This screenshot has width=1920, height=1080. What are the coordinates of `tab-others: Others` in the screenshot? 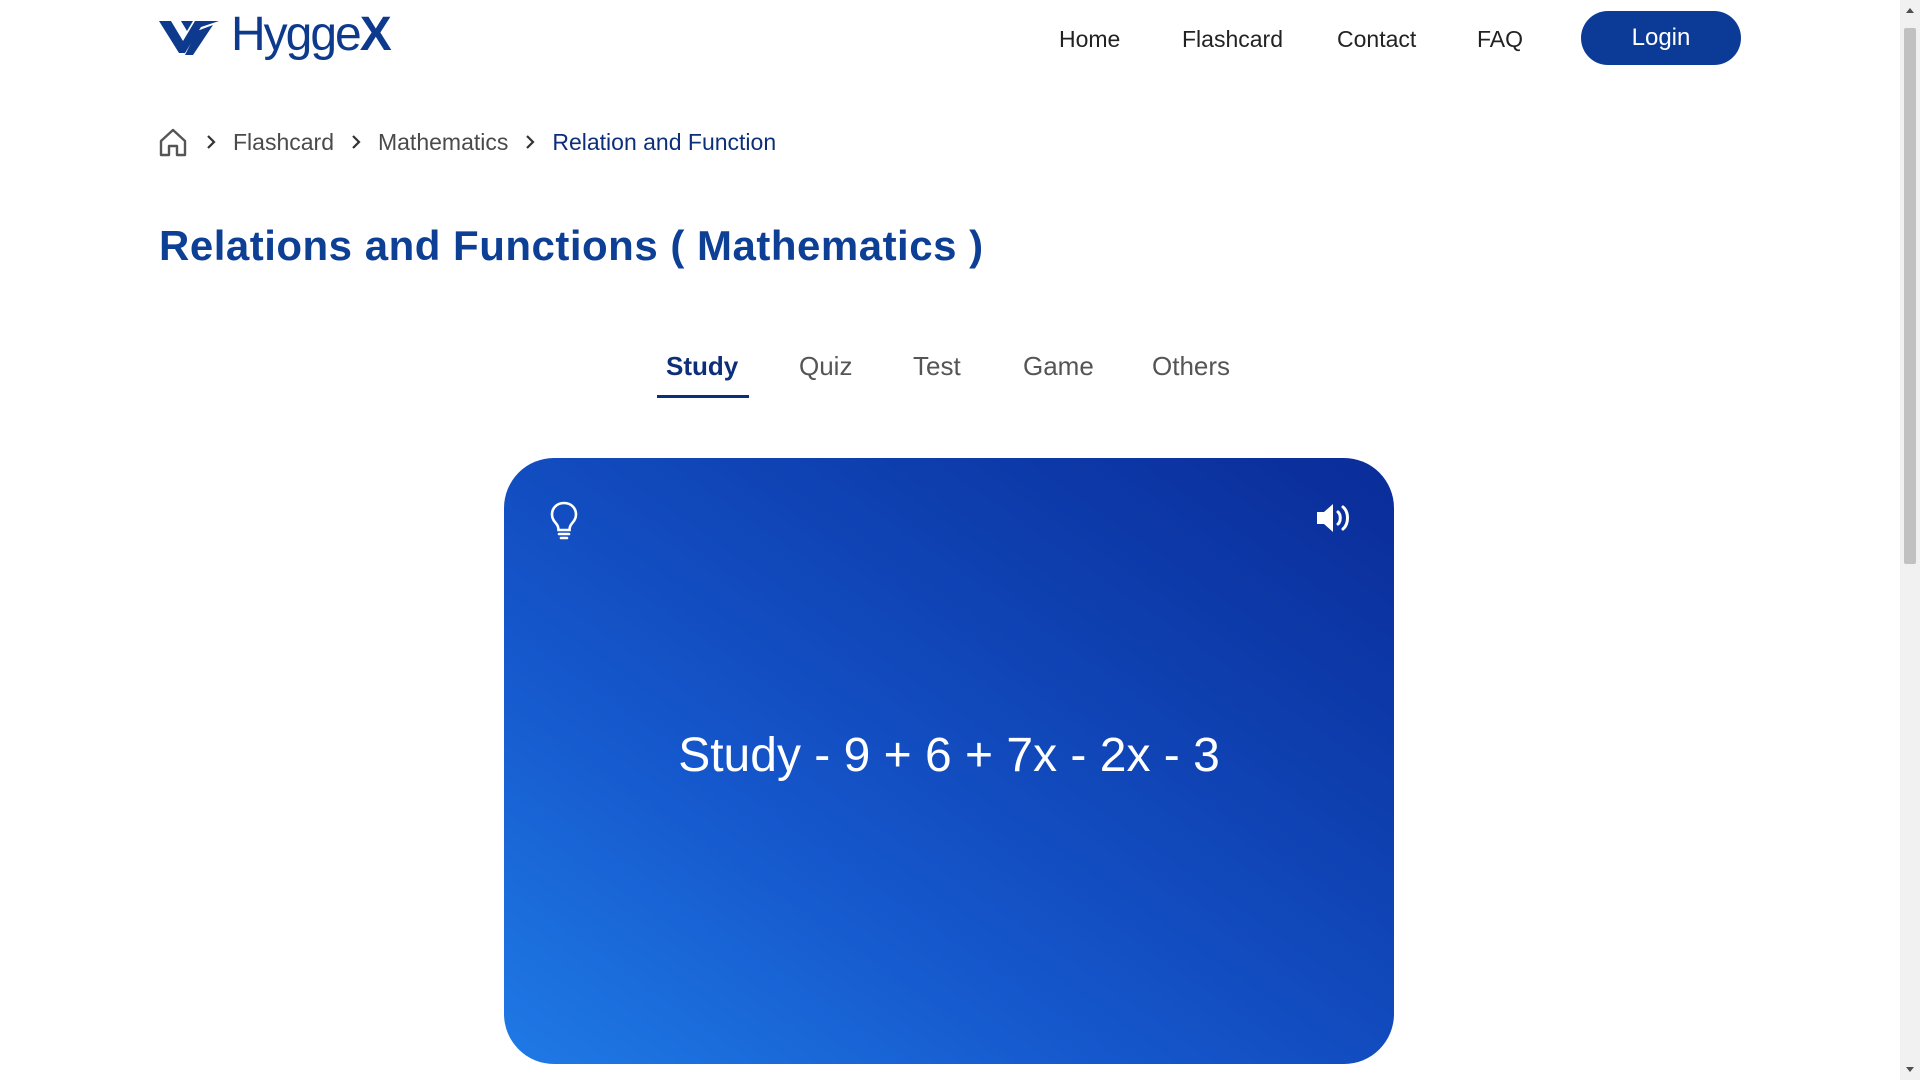 It's located at (1191, 366).